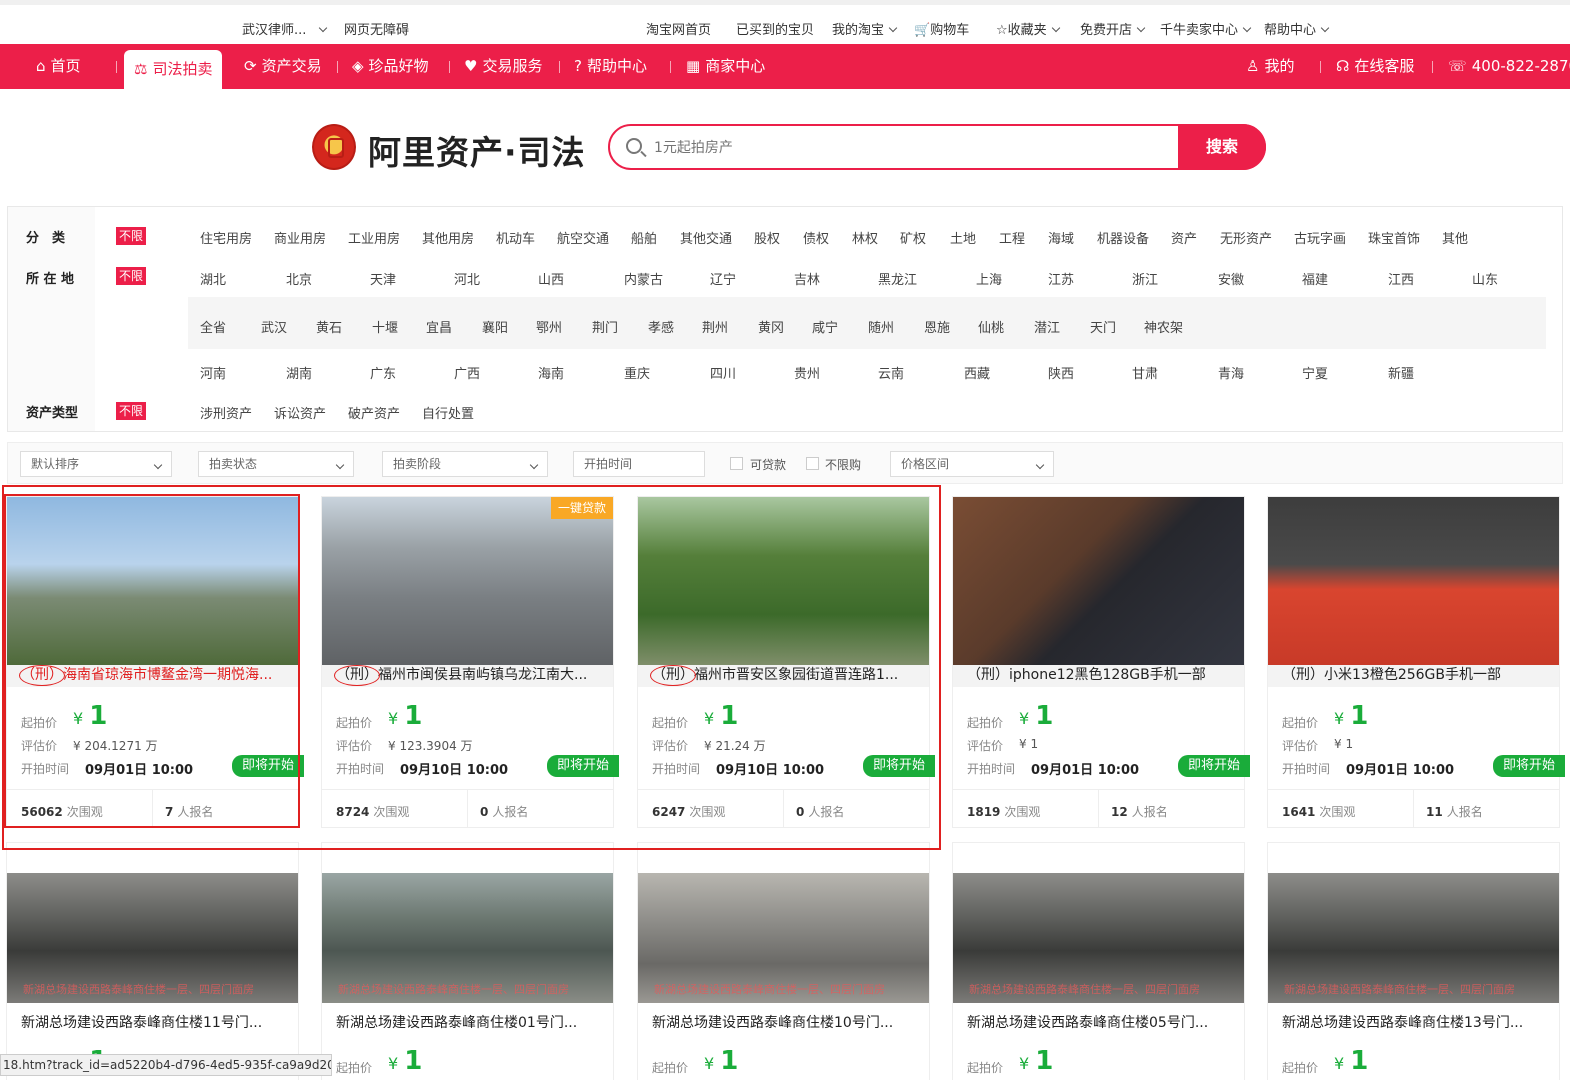 The width and height of the screenshot is (1570, 1080). Describe the element at coordinates (495, 326) in the screenshot. I see `city-option-5: 襄阳` at that location.